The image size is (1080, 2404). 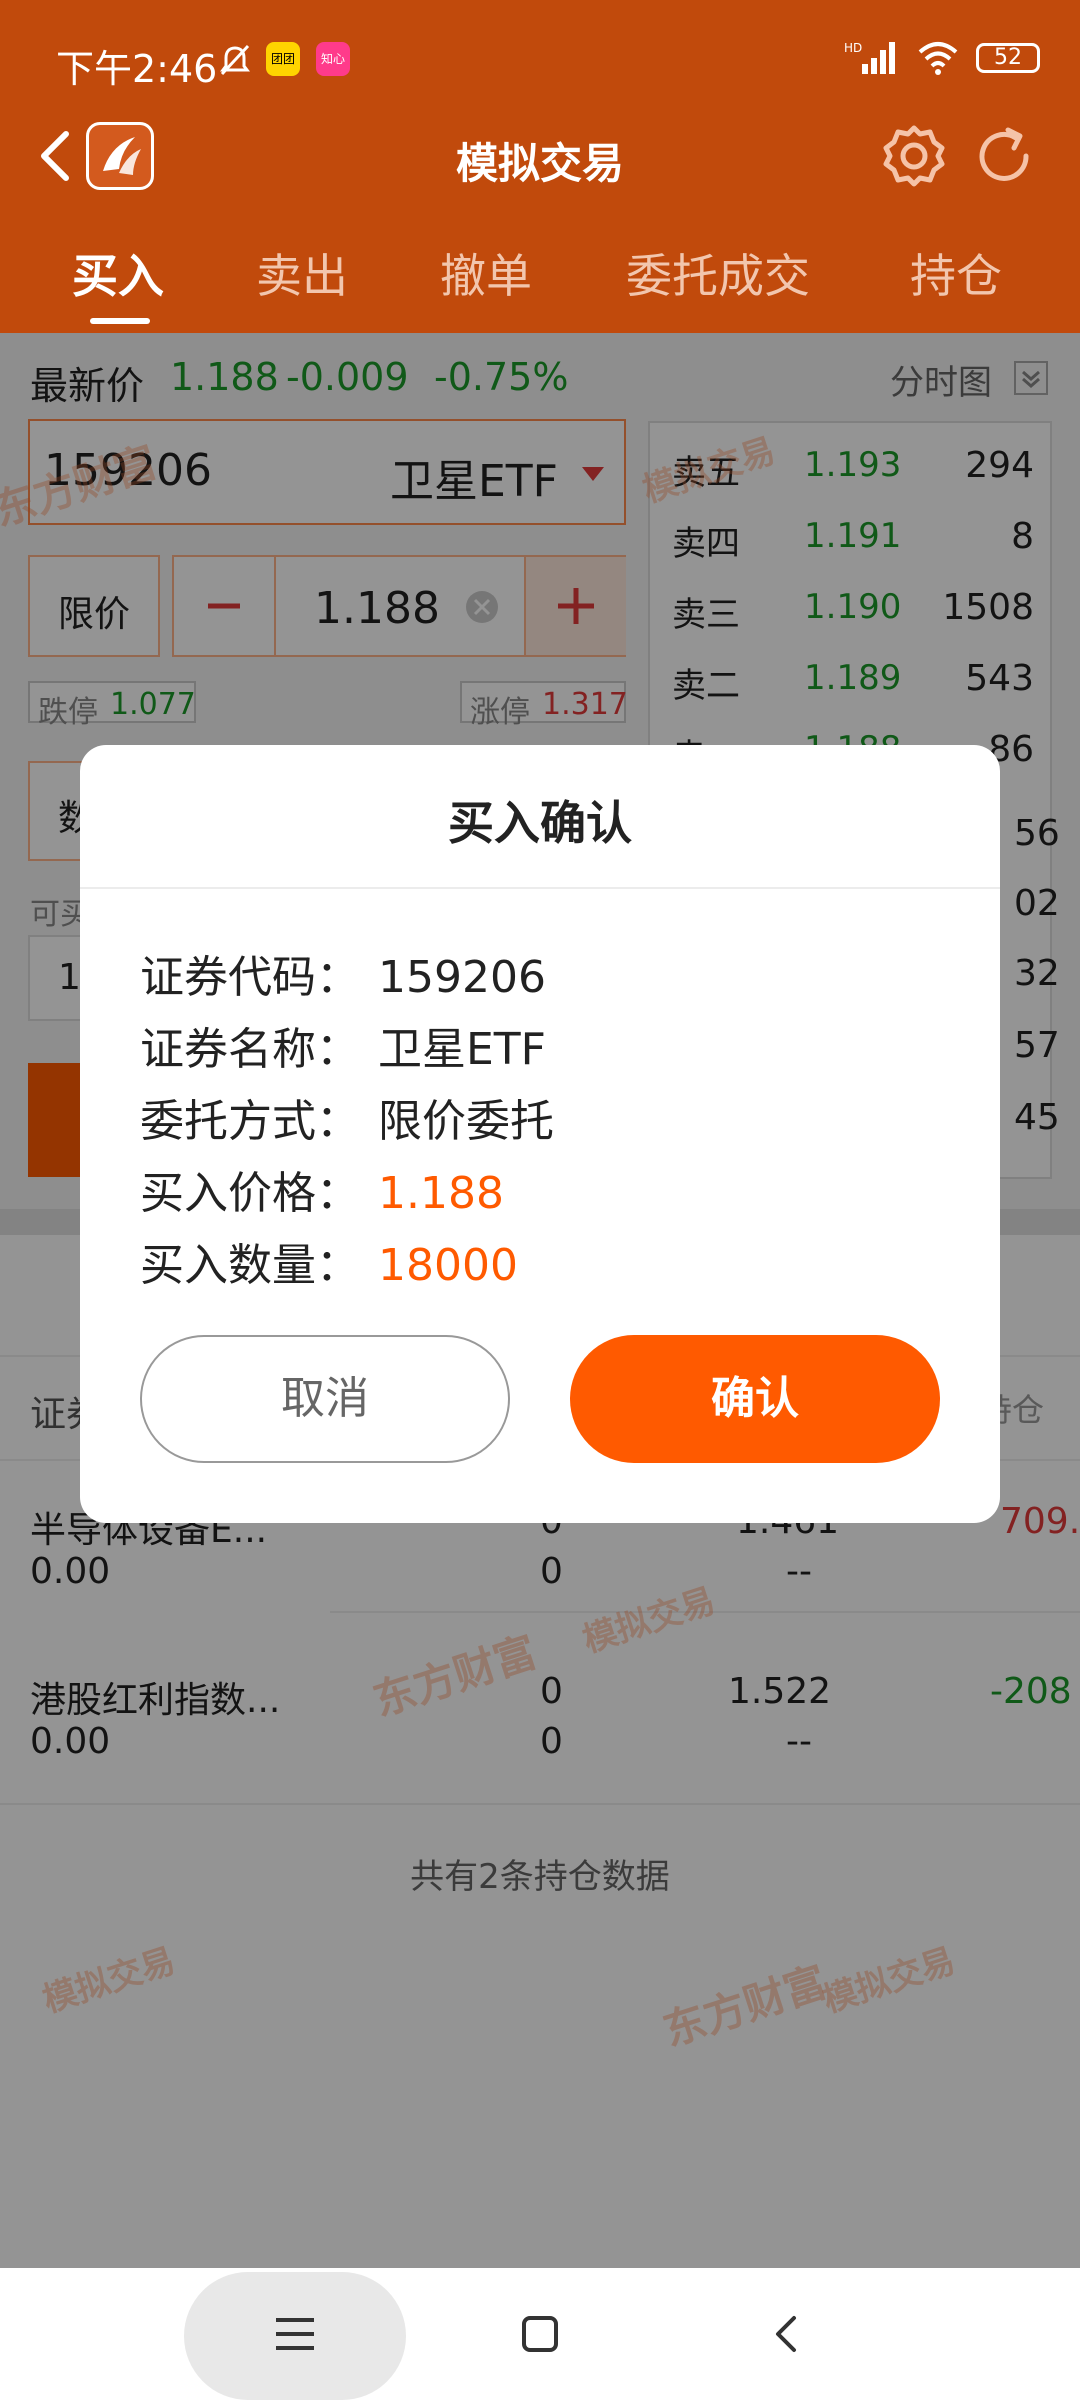 I want to click on price-label: 买入价格：, so click(x=250, y=1193).